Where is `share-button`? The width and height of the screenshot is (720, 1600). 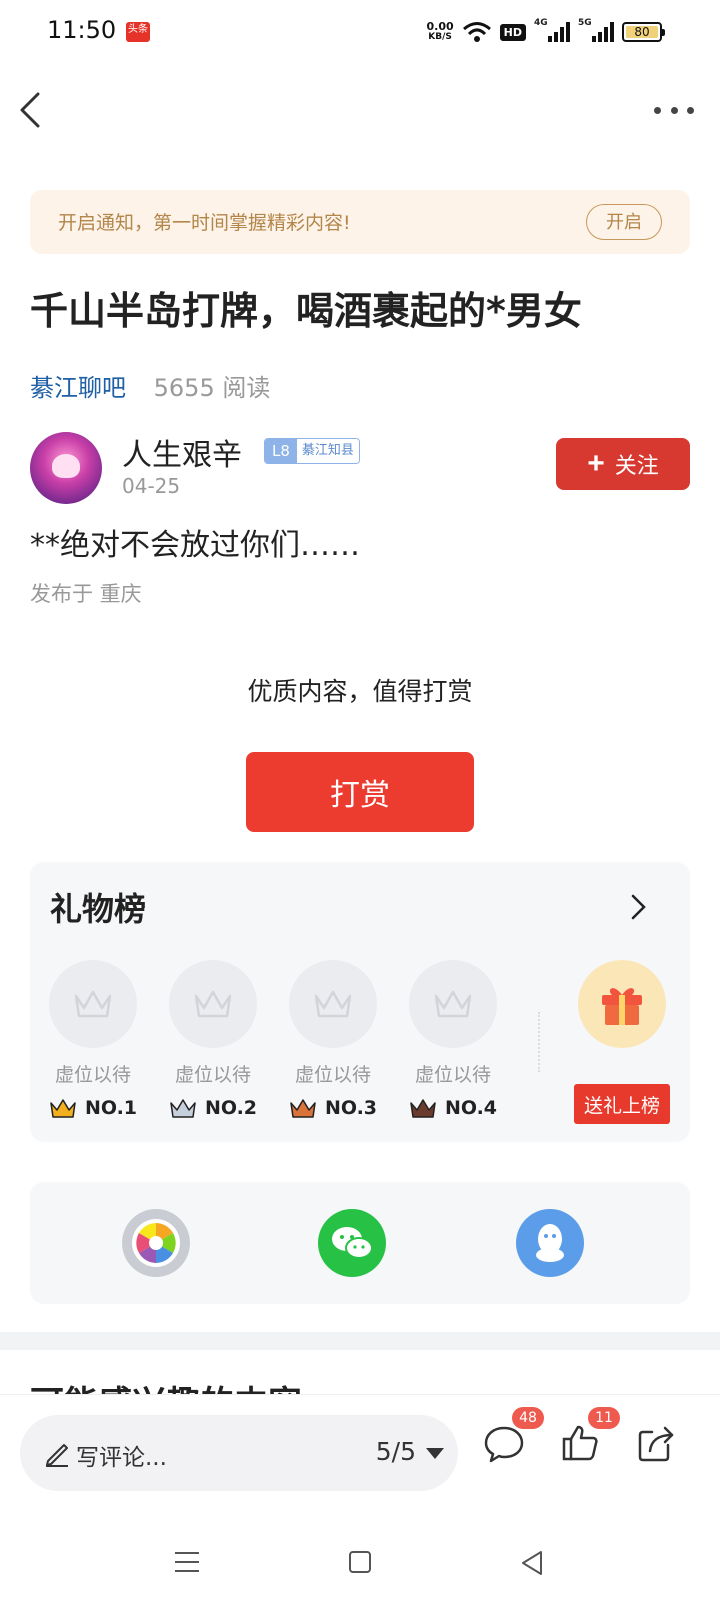 share-button is located at coordinates (656, 1443).